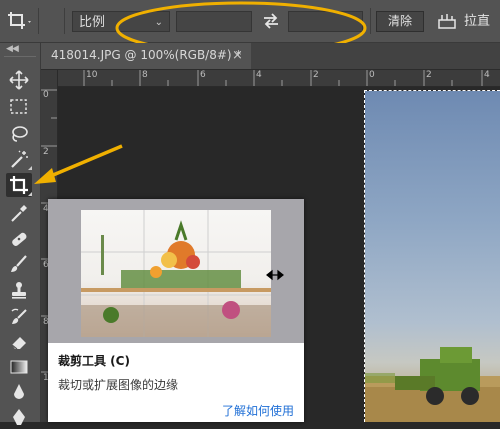  I want to click on options-bar: 比例 ⌄ 清除 拉直, so click(250, 27).